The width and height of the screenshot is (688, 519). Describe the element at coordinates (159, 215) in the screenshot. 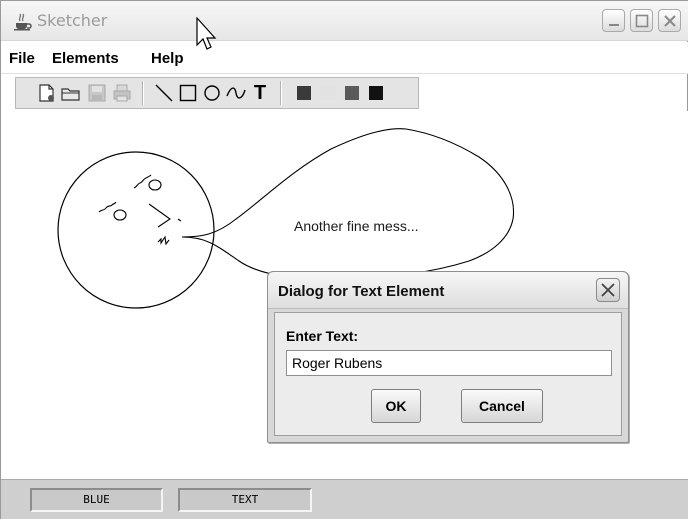

I see `nose` at that location.